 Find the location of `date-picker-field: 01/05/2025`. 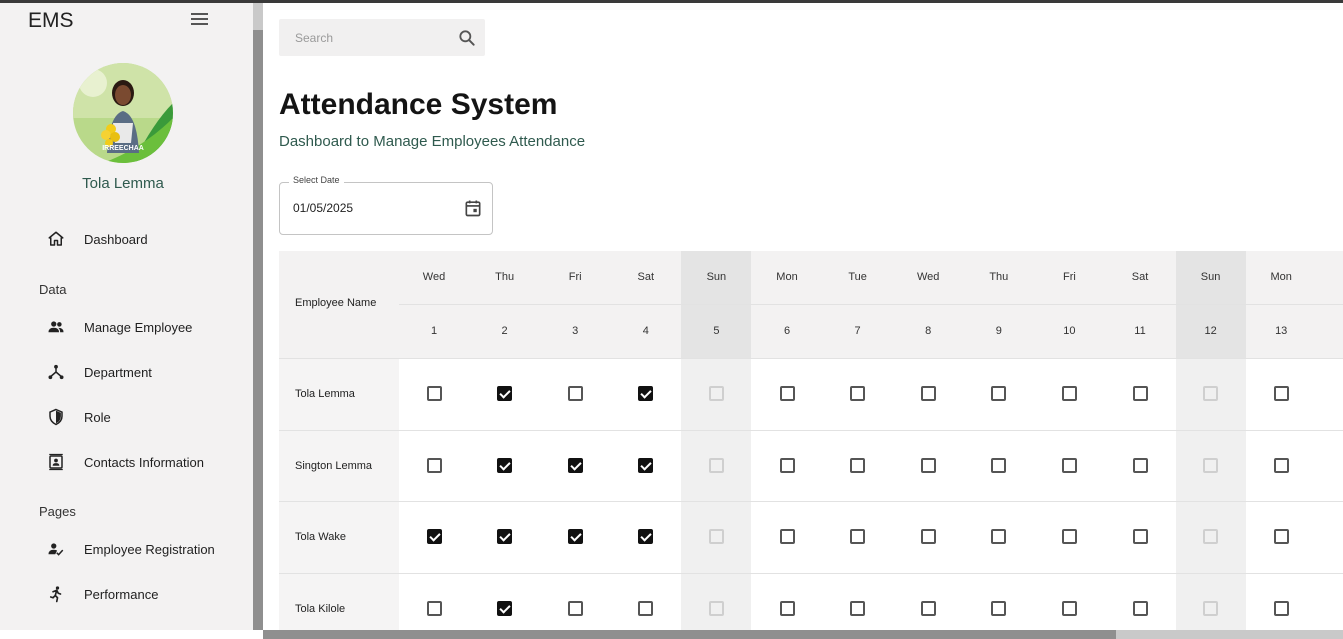

date-picker-field: 01/05/2025 is located at coordinates (386, 208).